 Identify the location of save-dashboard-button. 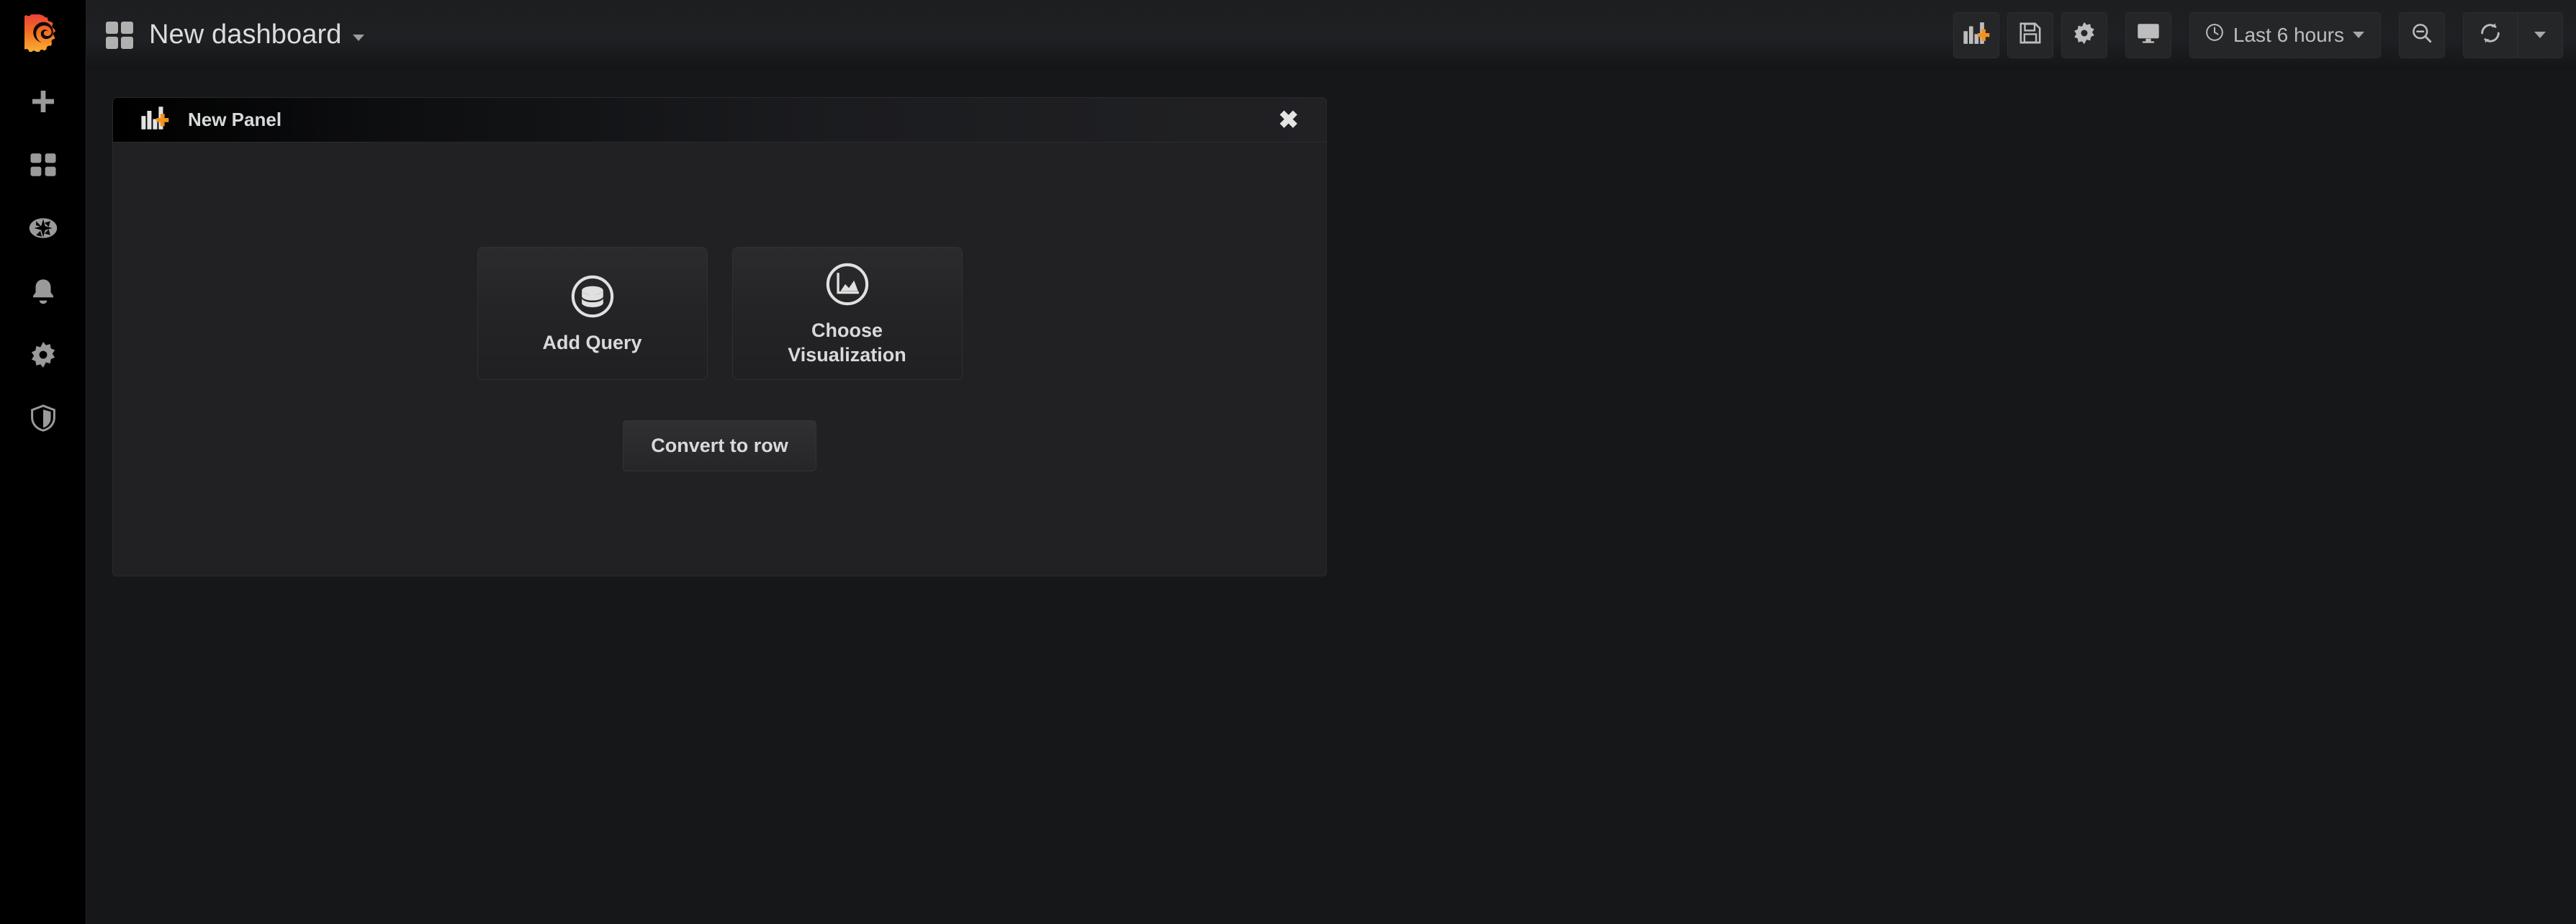
(2030, 35).